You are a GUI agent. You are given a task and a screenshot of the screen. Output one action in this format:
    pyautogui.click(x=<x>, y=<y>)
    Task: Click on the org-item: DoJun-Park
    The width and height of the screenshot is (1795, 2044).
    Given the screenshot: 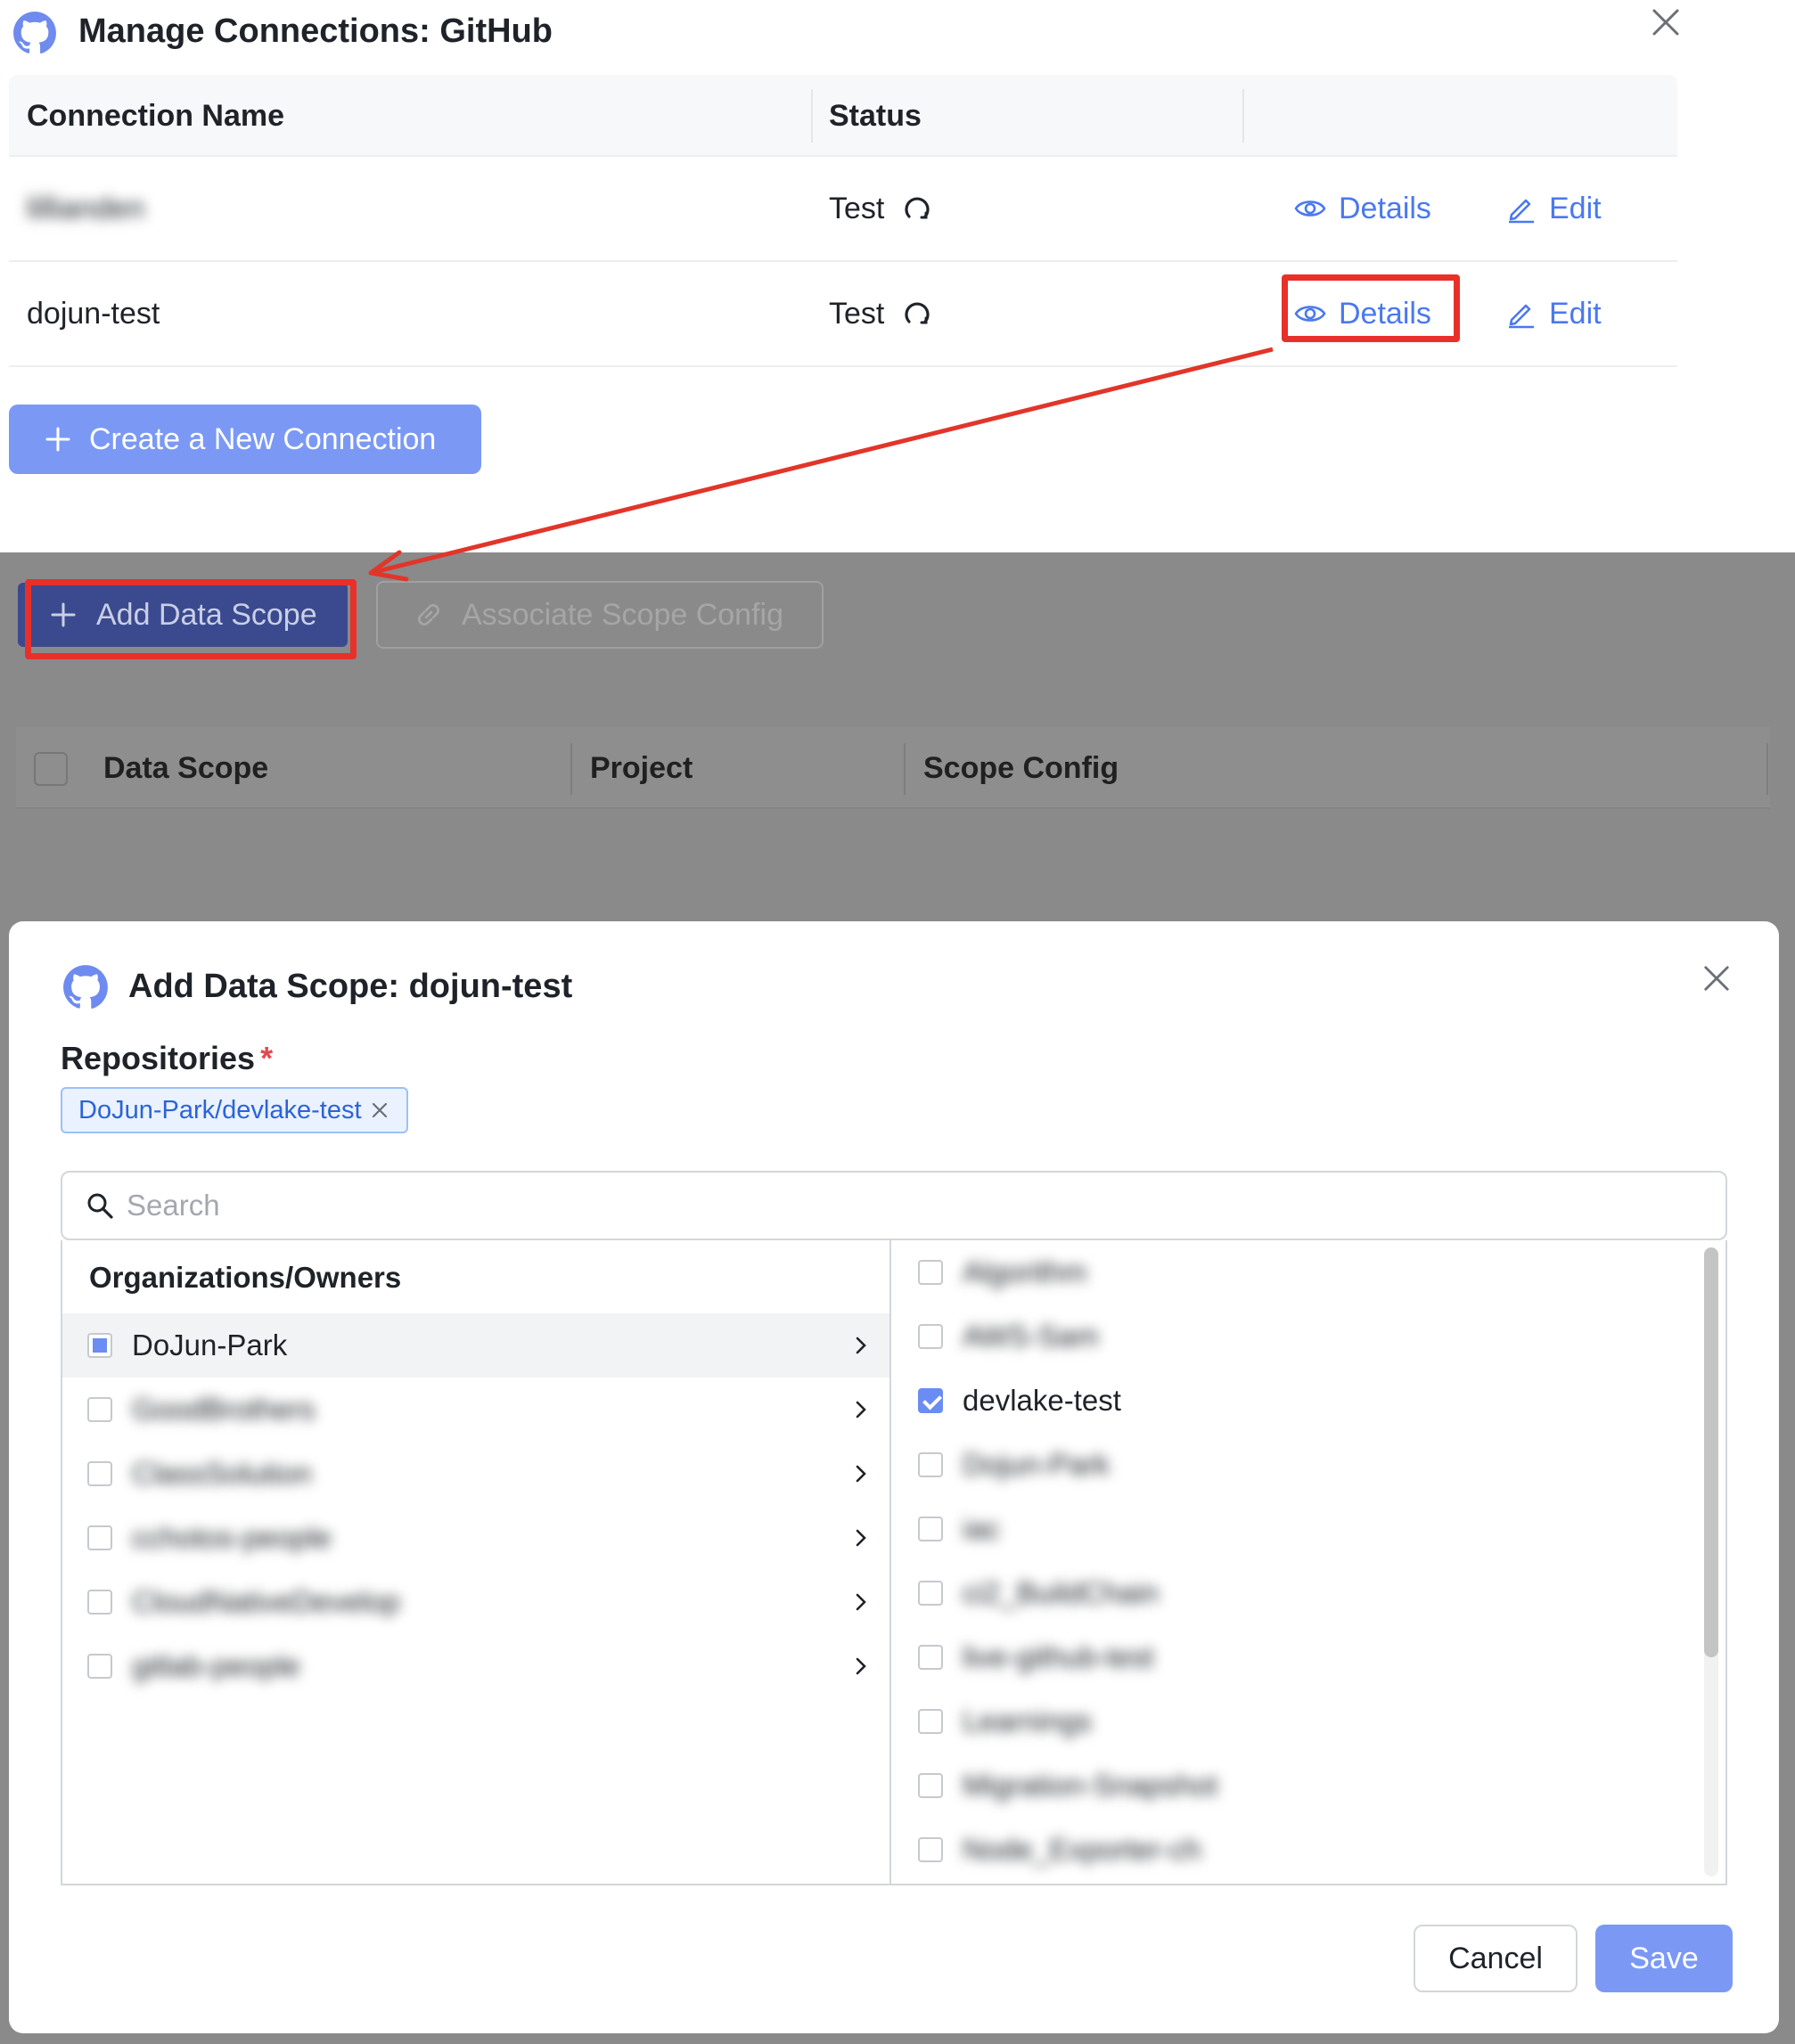 What is the action you would take?
    pyautogui.click(x=475, y=1345)
    